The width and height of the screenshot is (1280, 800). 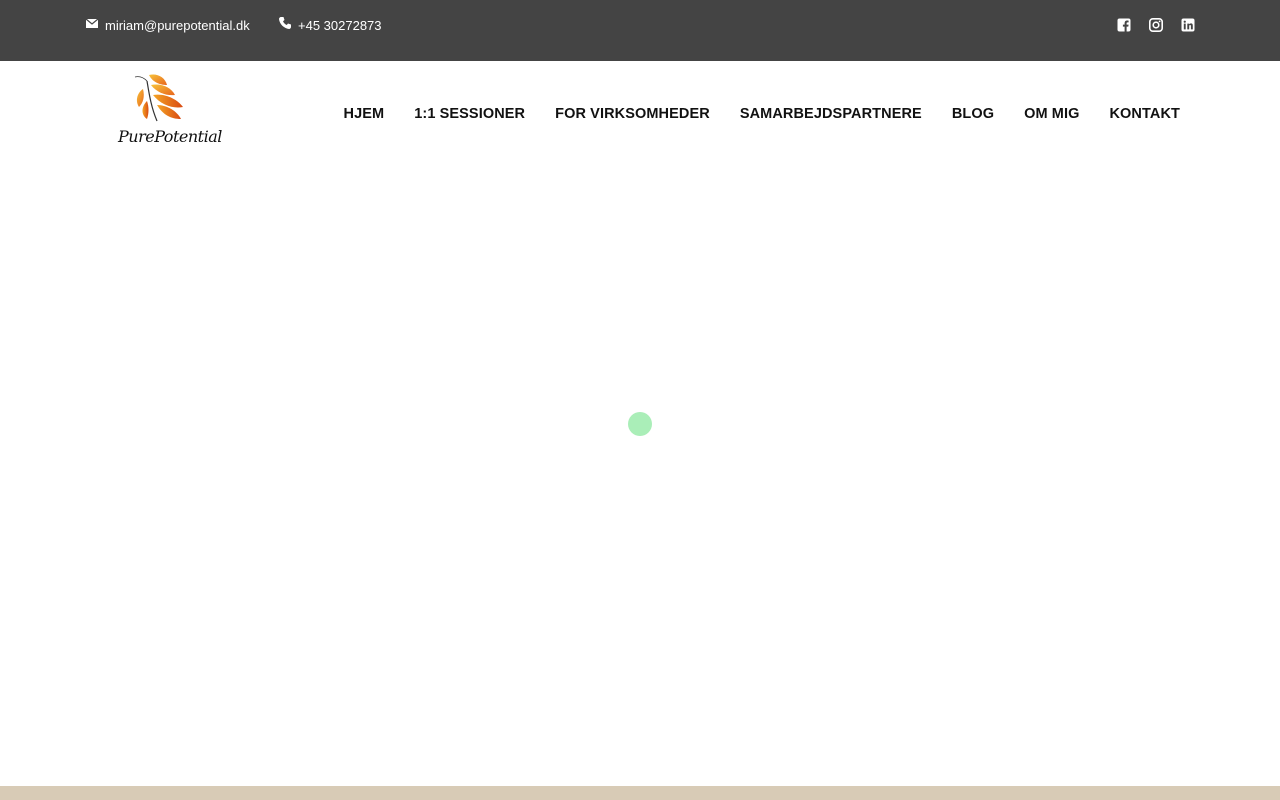 I want to click on nav-item-om-mig: OM MIG, so click(x=1051, y=114).